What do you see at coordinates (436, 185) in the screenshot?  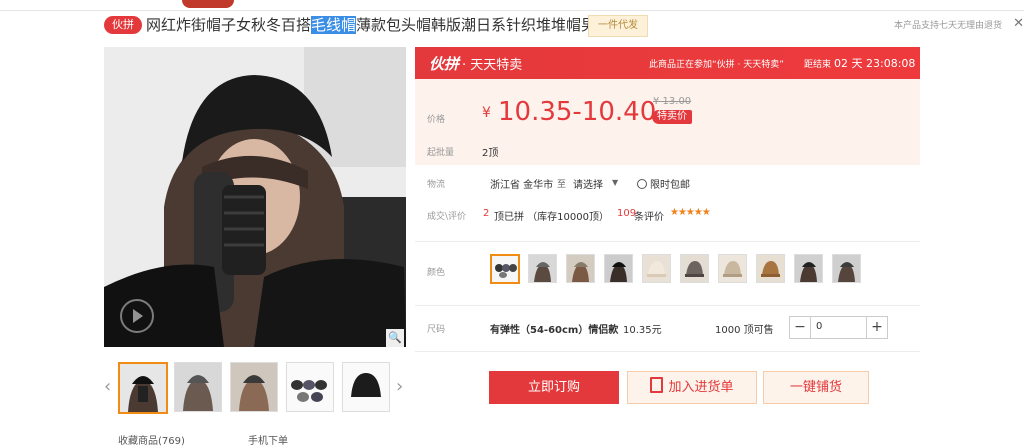 I see `logistics-label: 物流` at bounding box center [436, 185].